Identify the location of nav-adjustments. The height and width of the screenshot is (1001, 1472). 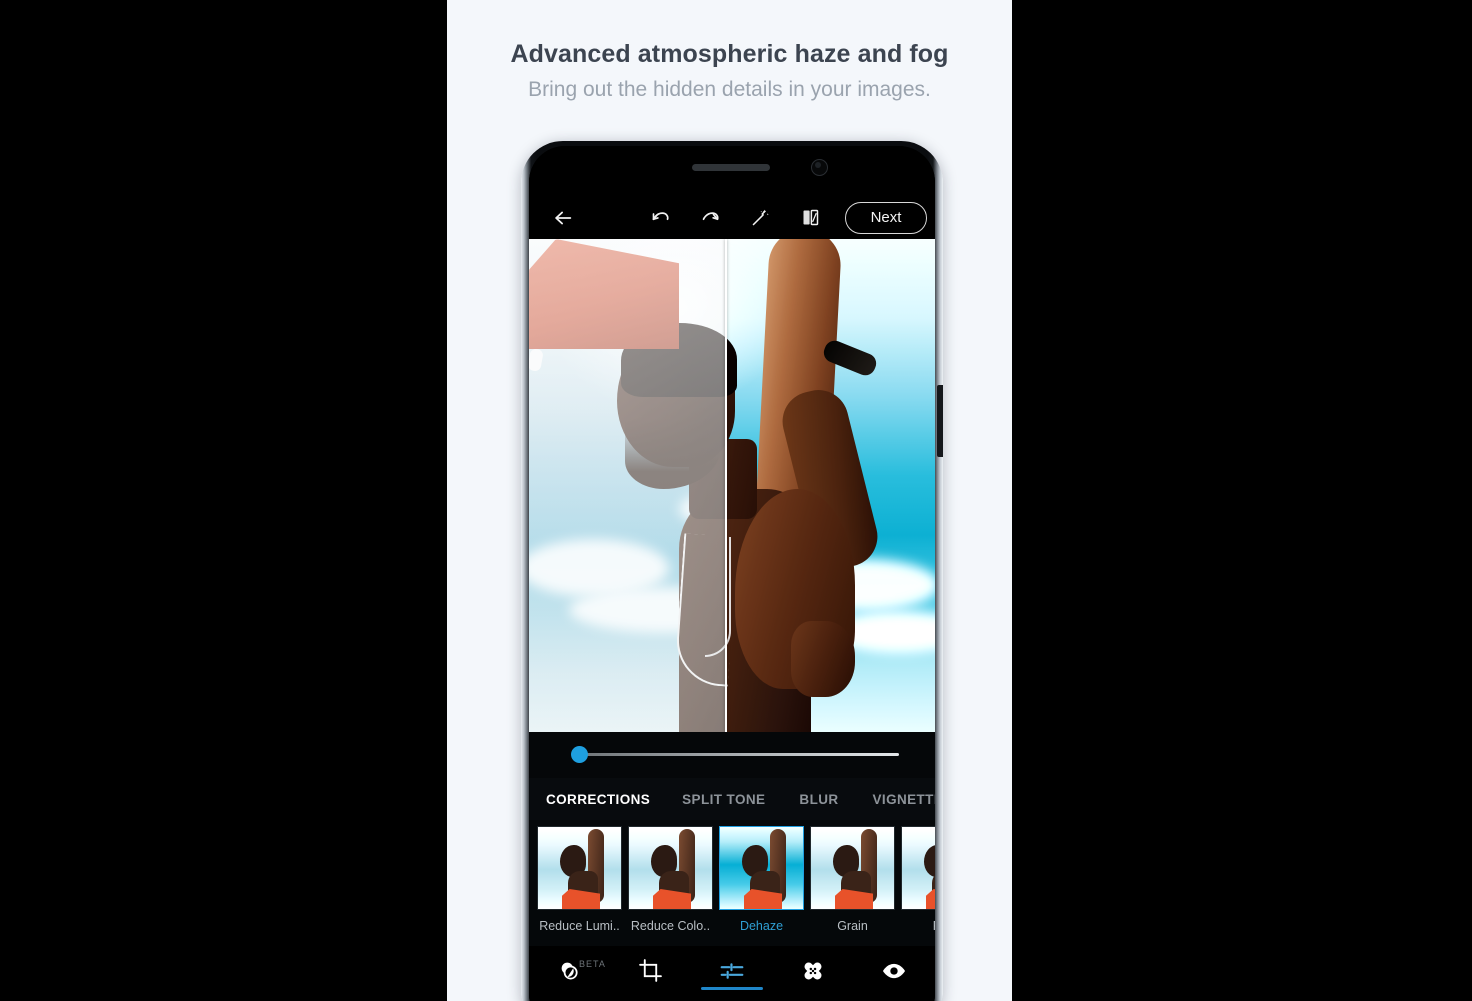
(731, 974).